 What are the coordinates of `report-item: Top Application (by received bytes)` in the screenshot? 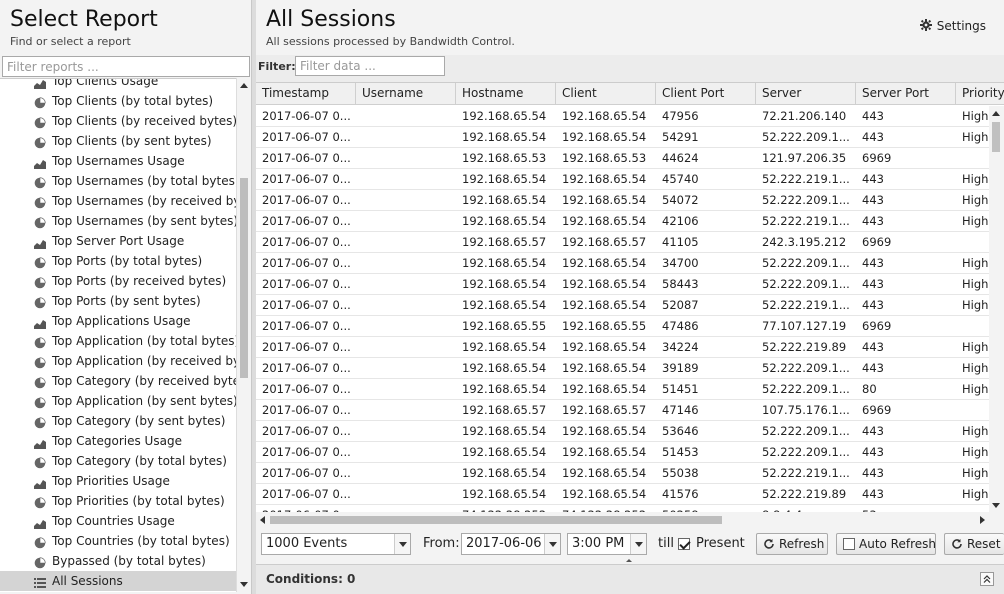 It's located at (118, 361).